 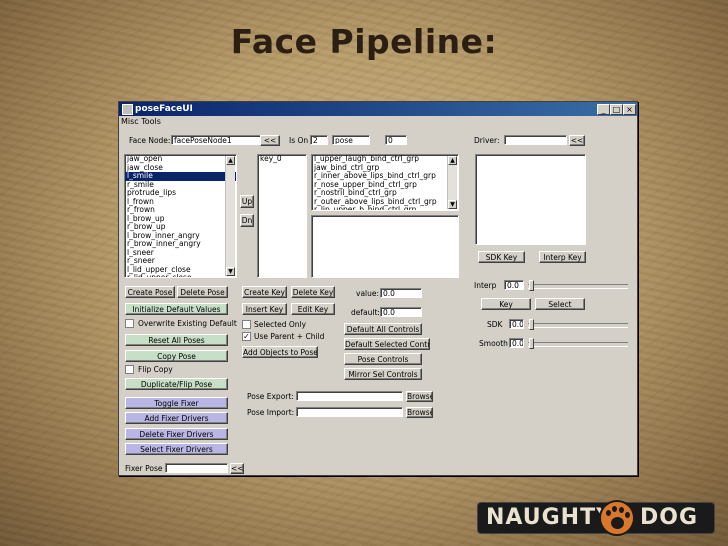 What do you see at coordinates (531, 285) in the screenshot?
I see `interp-slider-thumb` at bounding box center [531, 285].